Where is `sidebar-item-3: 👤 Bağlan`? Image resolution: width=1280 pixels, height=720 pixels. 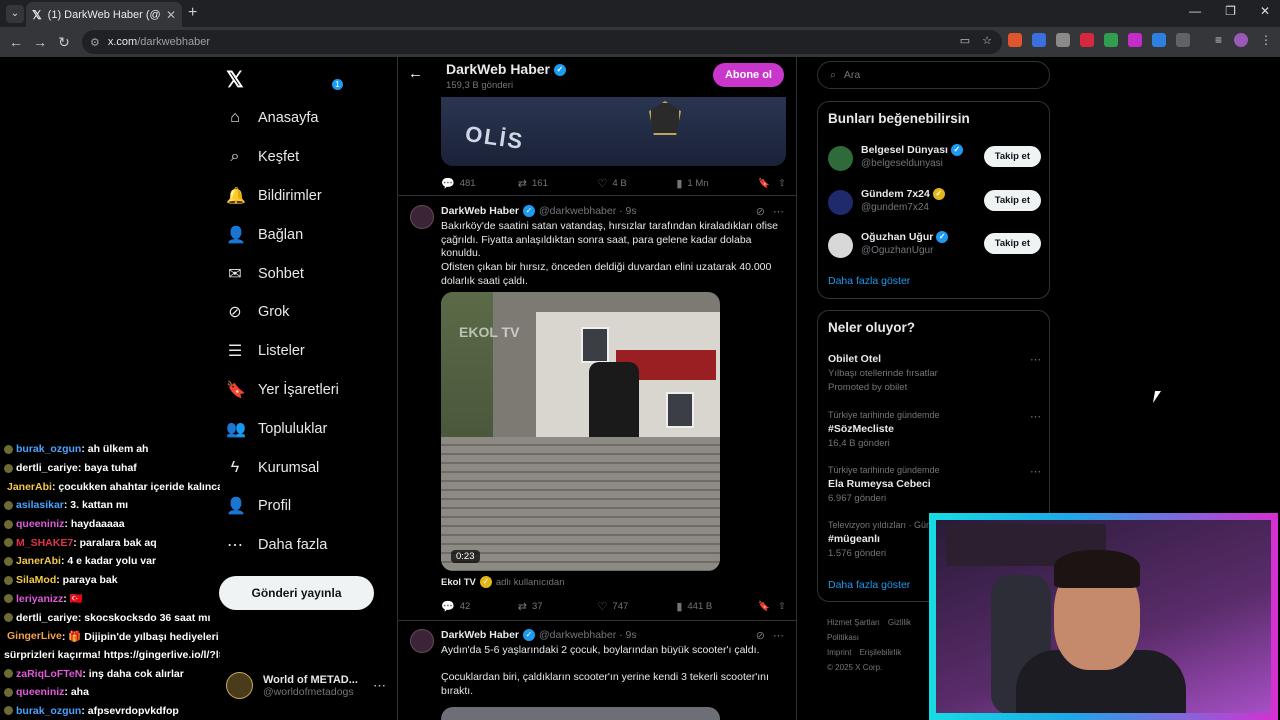
sidebar-item-3: 👤 Bağlan is located at coordinates (282, 234).